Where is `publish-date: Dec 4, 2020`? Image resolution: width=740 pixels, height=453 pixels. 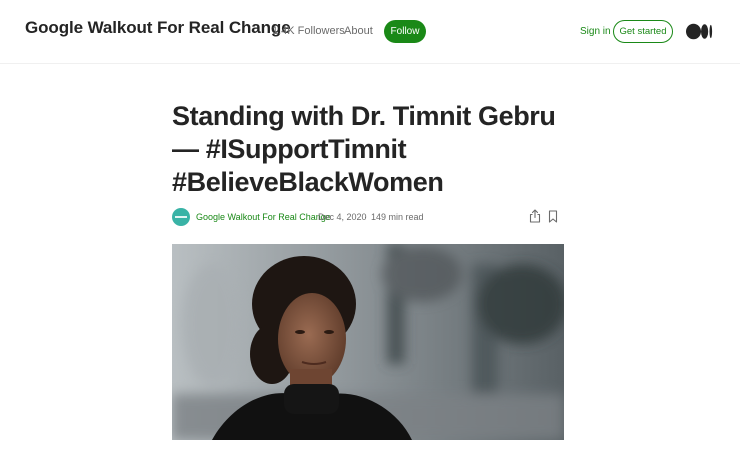 publish-date: Dec 4, 2020 is located at coordinates (342, 217).